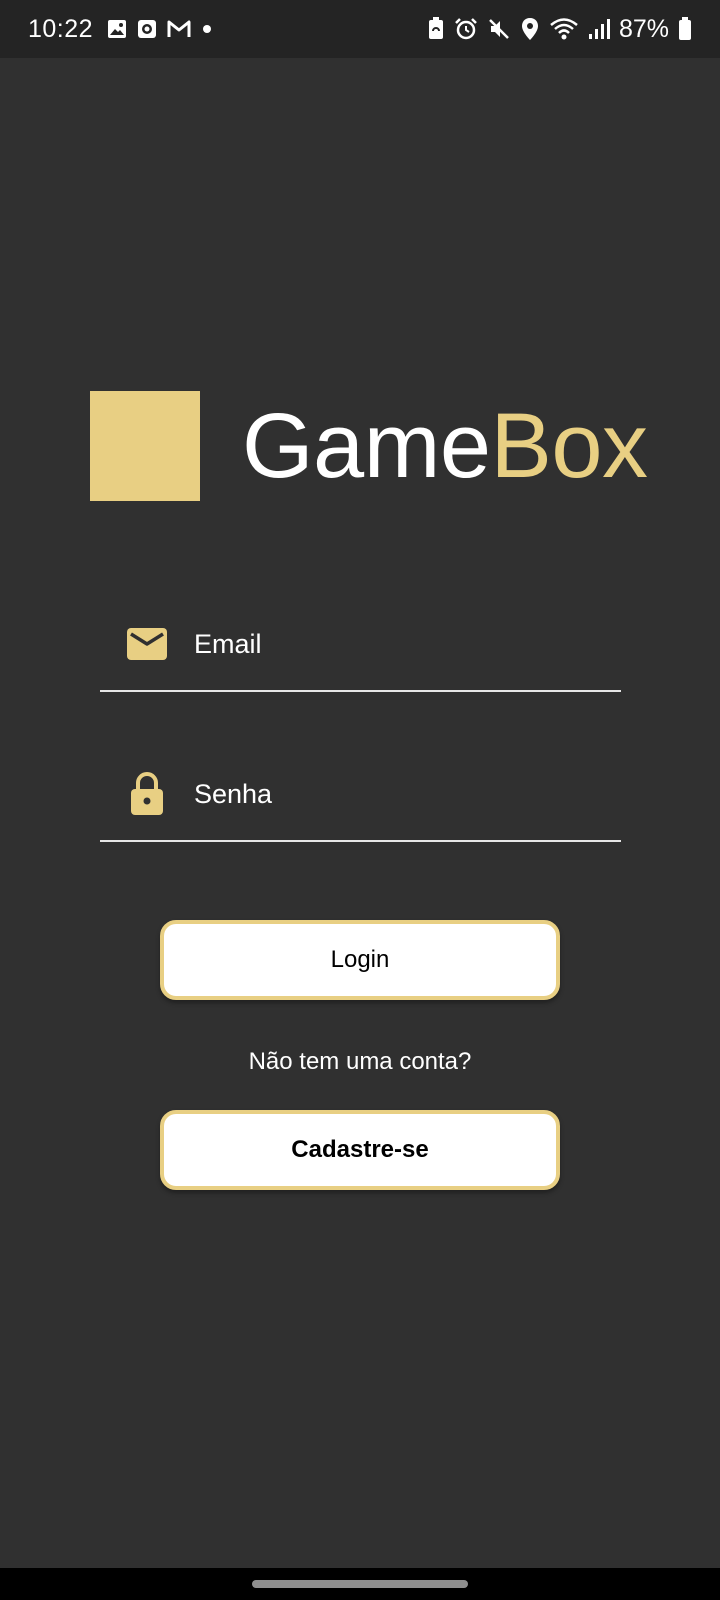 The image size is (720, 1600). I want to click on password-field, so click(360, 795).